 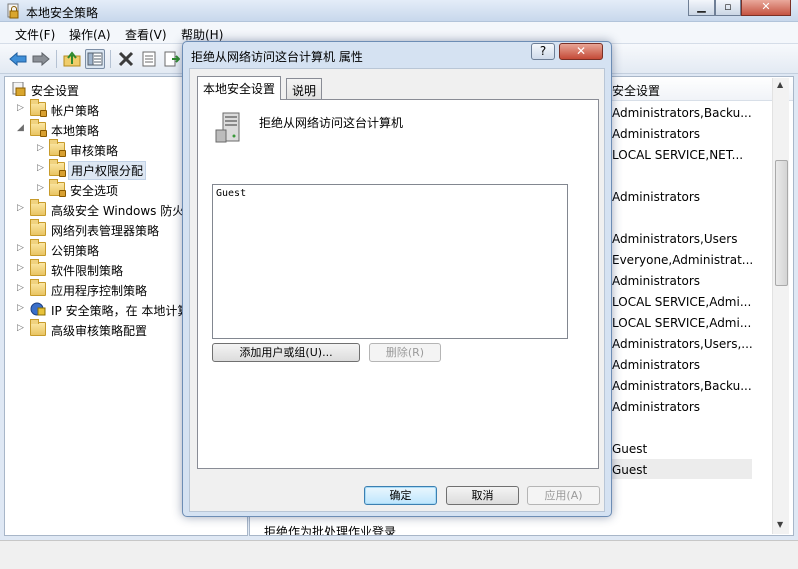 What do you see at coordinates (780, 84) in the screenshot?
I see `scroll-up-arrow-icon: ▲` at bounding box center [780, 84].